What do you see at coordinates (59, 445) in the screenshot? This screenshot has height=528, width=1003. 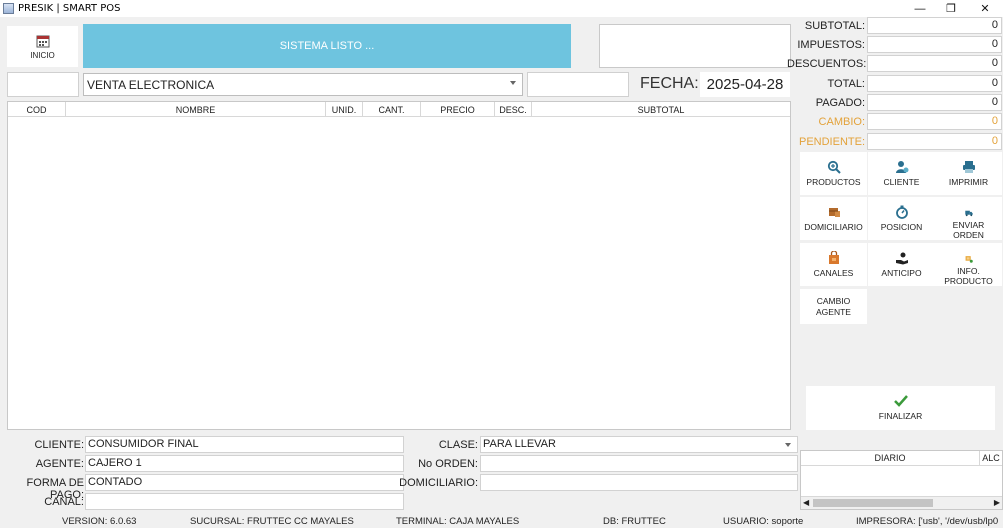 I see `cliente-label-form: CLIENTE:` at bounding box center [59, 445].